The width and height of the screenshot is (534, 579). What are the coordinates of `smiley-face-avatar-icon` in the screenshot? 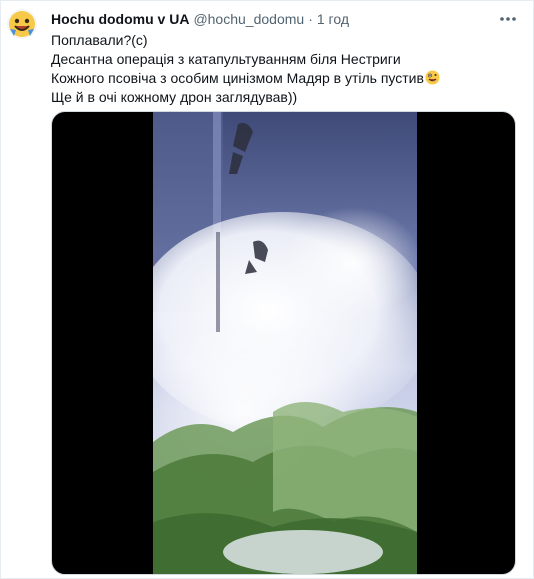 It's located at (22, 24).